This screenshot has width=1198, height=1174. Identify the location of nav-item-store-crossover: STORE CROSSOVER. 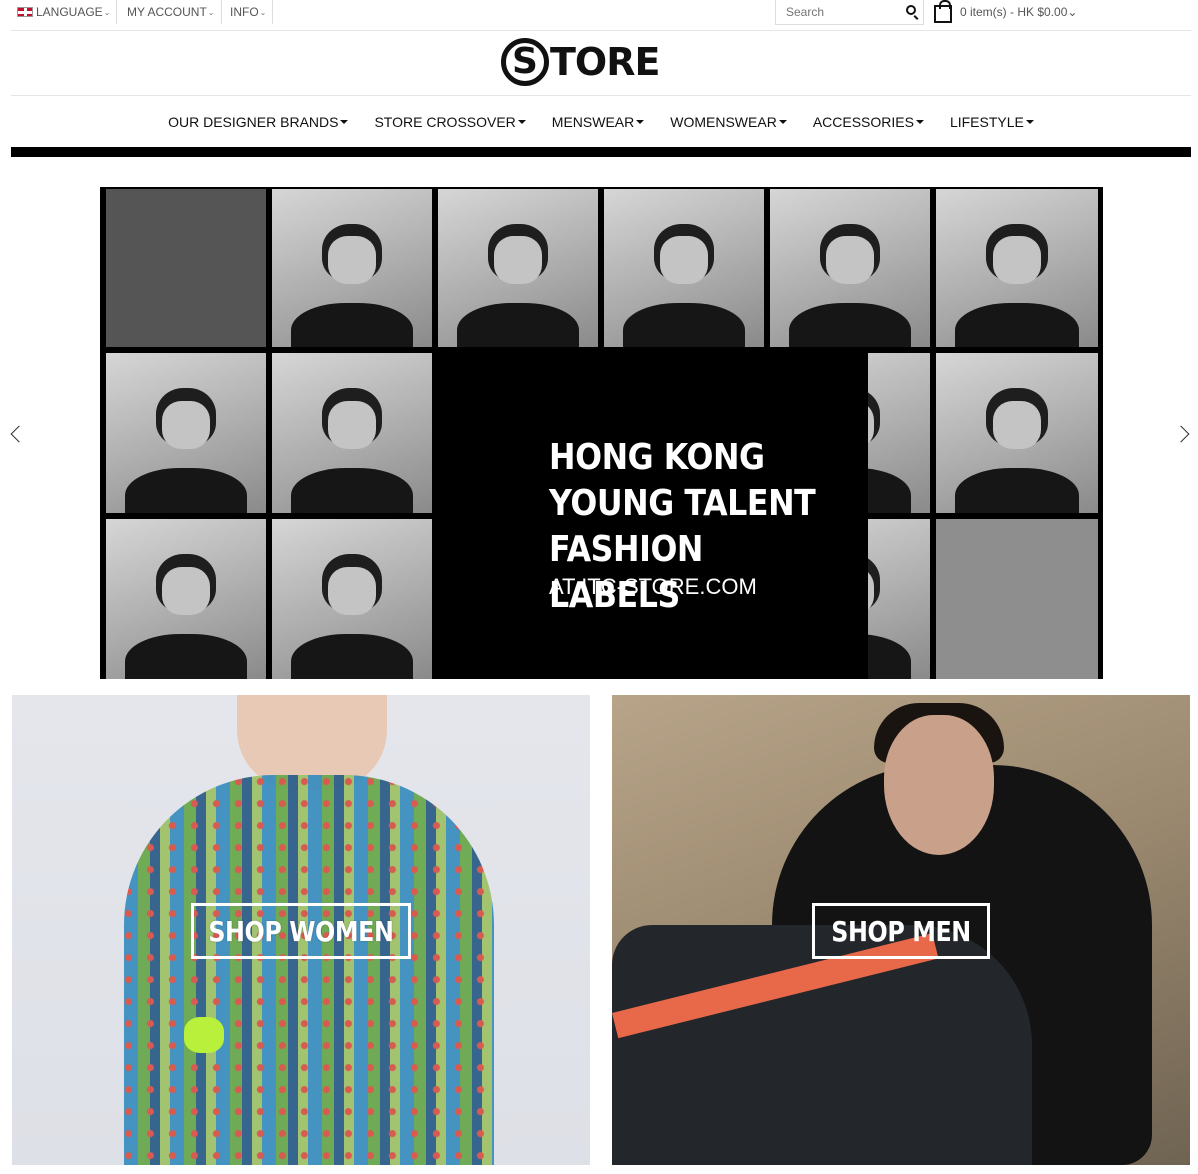
(450, 122).